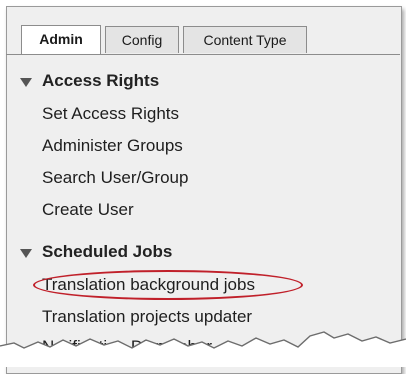 This screenshot has height=374, width=406. I want to click on menu-item-administer-groups: Administer Groups, so click(112, 146).